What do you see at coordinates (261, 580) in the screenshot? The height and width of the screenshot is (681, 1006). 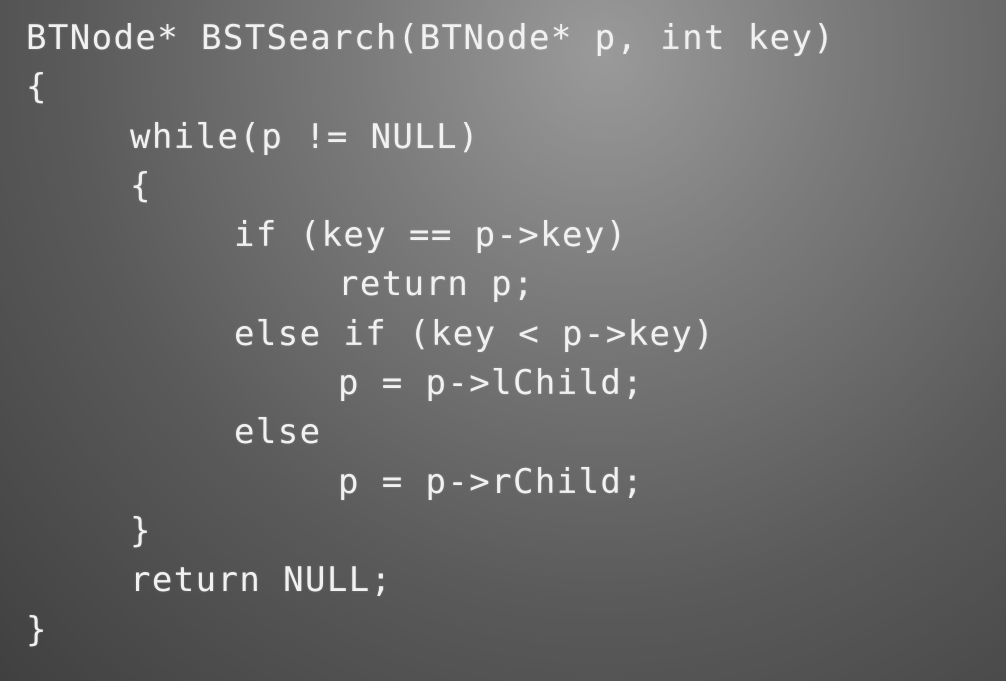 I see `code-line-return-null: return NULL;` at bounding box center [261, 580].